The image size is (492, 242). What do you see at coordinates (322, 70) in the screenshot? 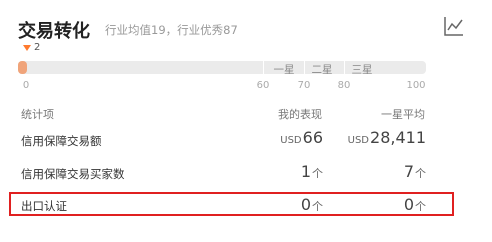
I see `segment-label-2-star: 二星` at bounding box center [322, 70].